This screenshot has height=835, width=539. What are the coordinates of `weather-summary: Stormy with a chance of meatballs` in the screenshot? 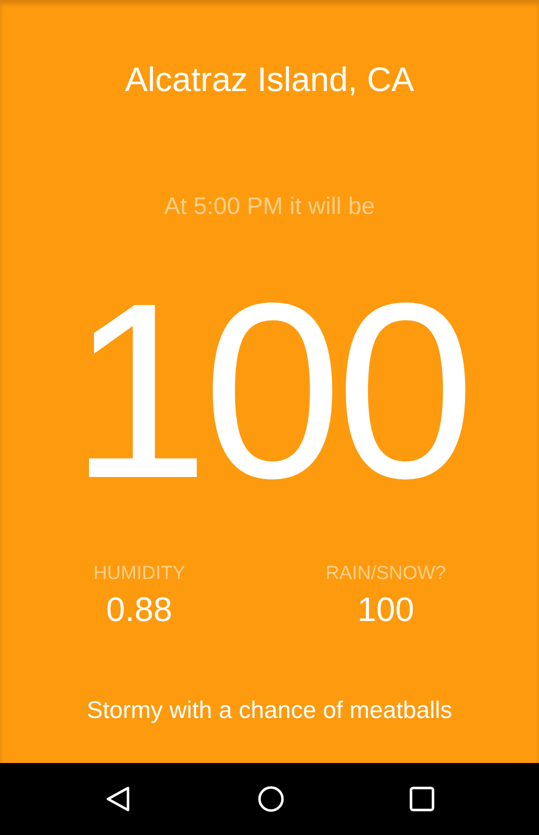 It's located at (269, 711).